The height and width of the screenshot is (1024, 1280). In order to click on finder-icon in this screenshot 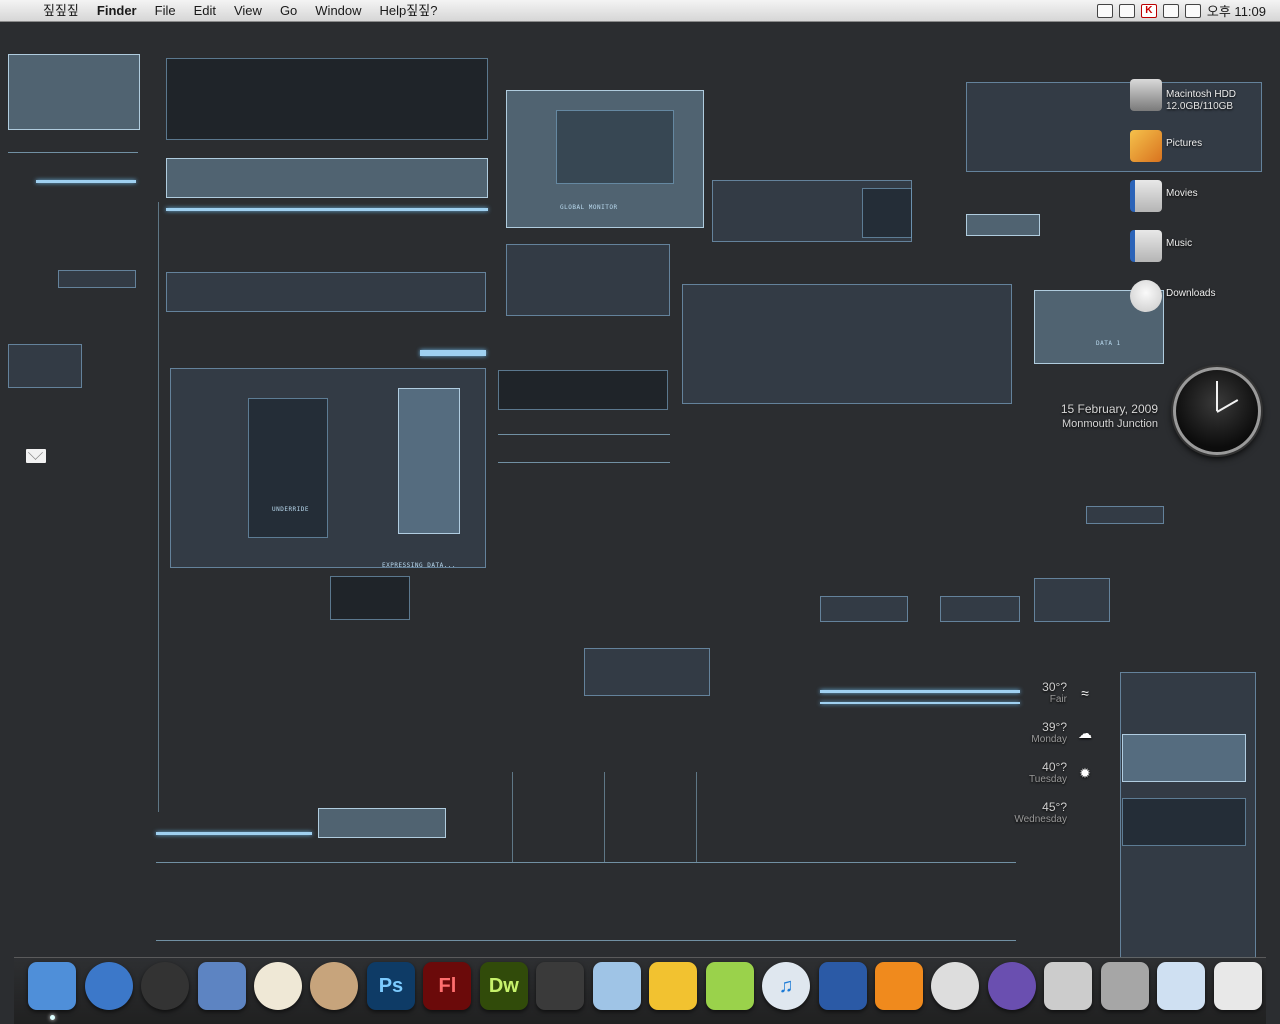, I will do `click(52, 986)`.